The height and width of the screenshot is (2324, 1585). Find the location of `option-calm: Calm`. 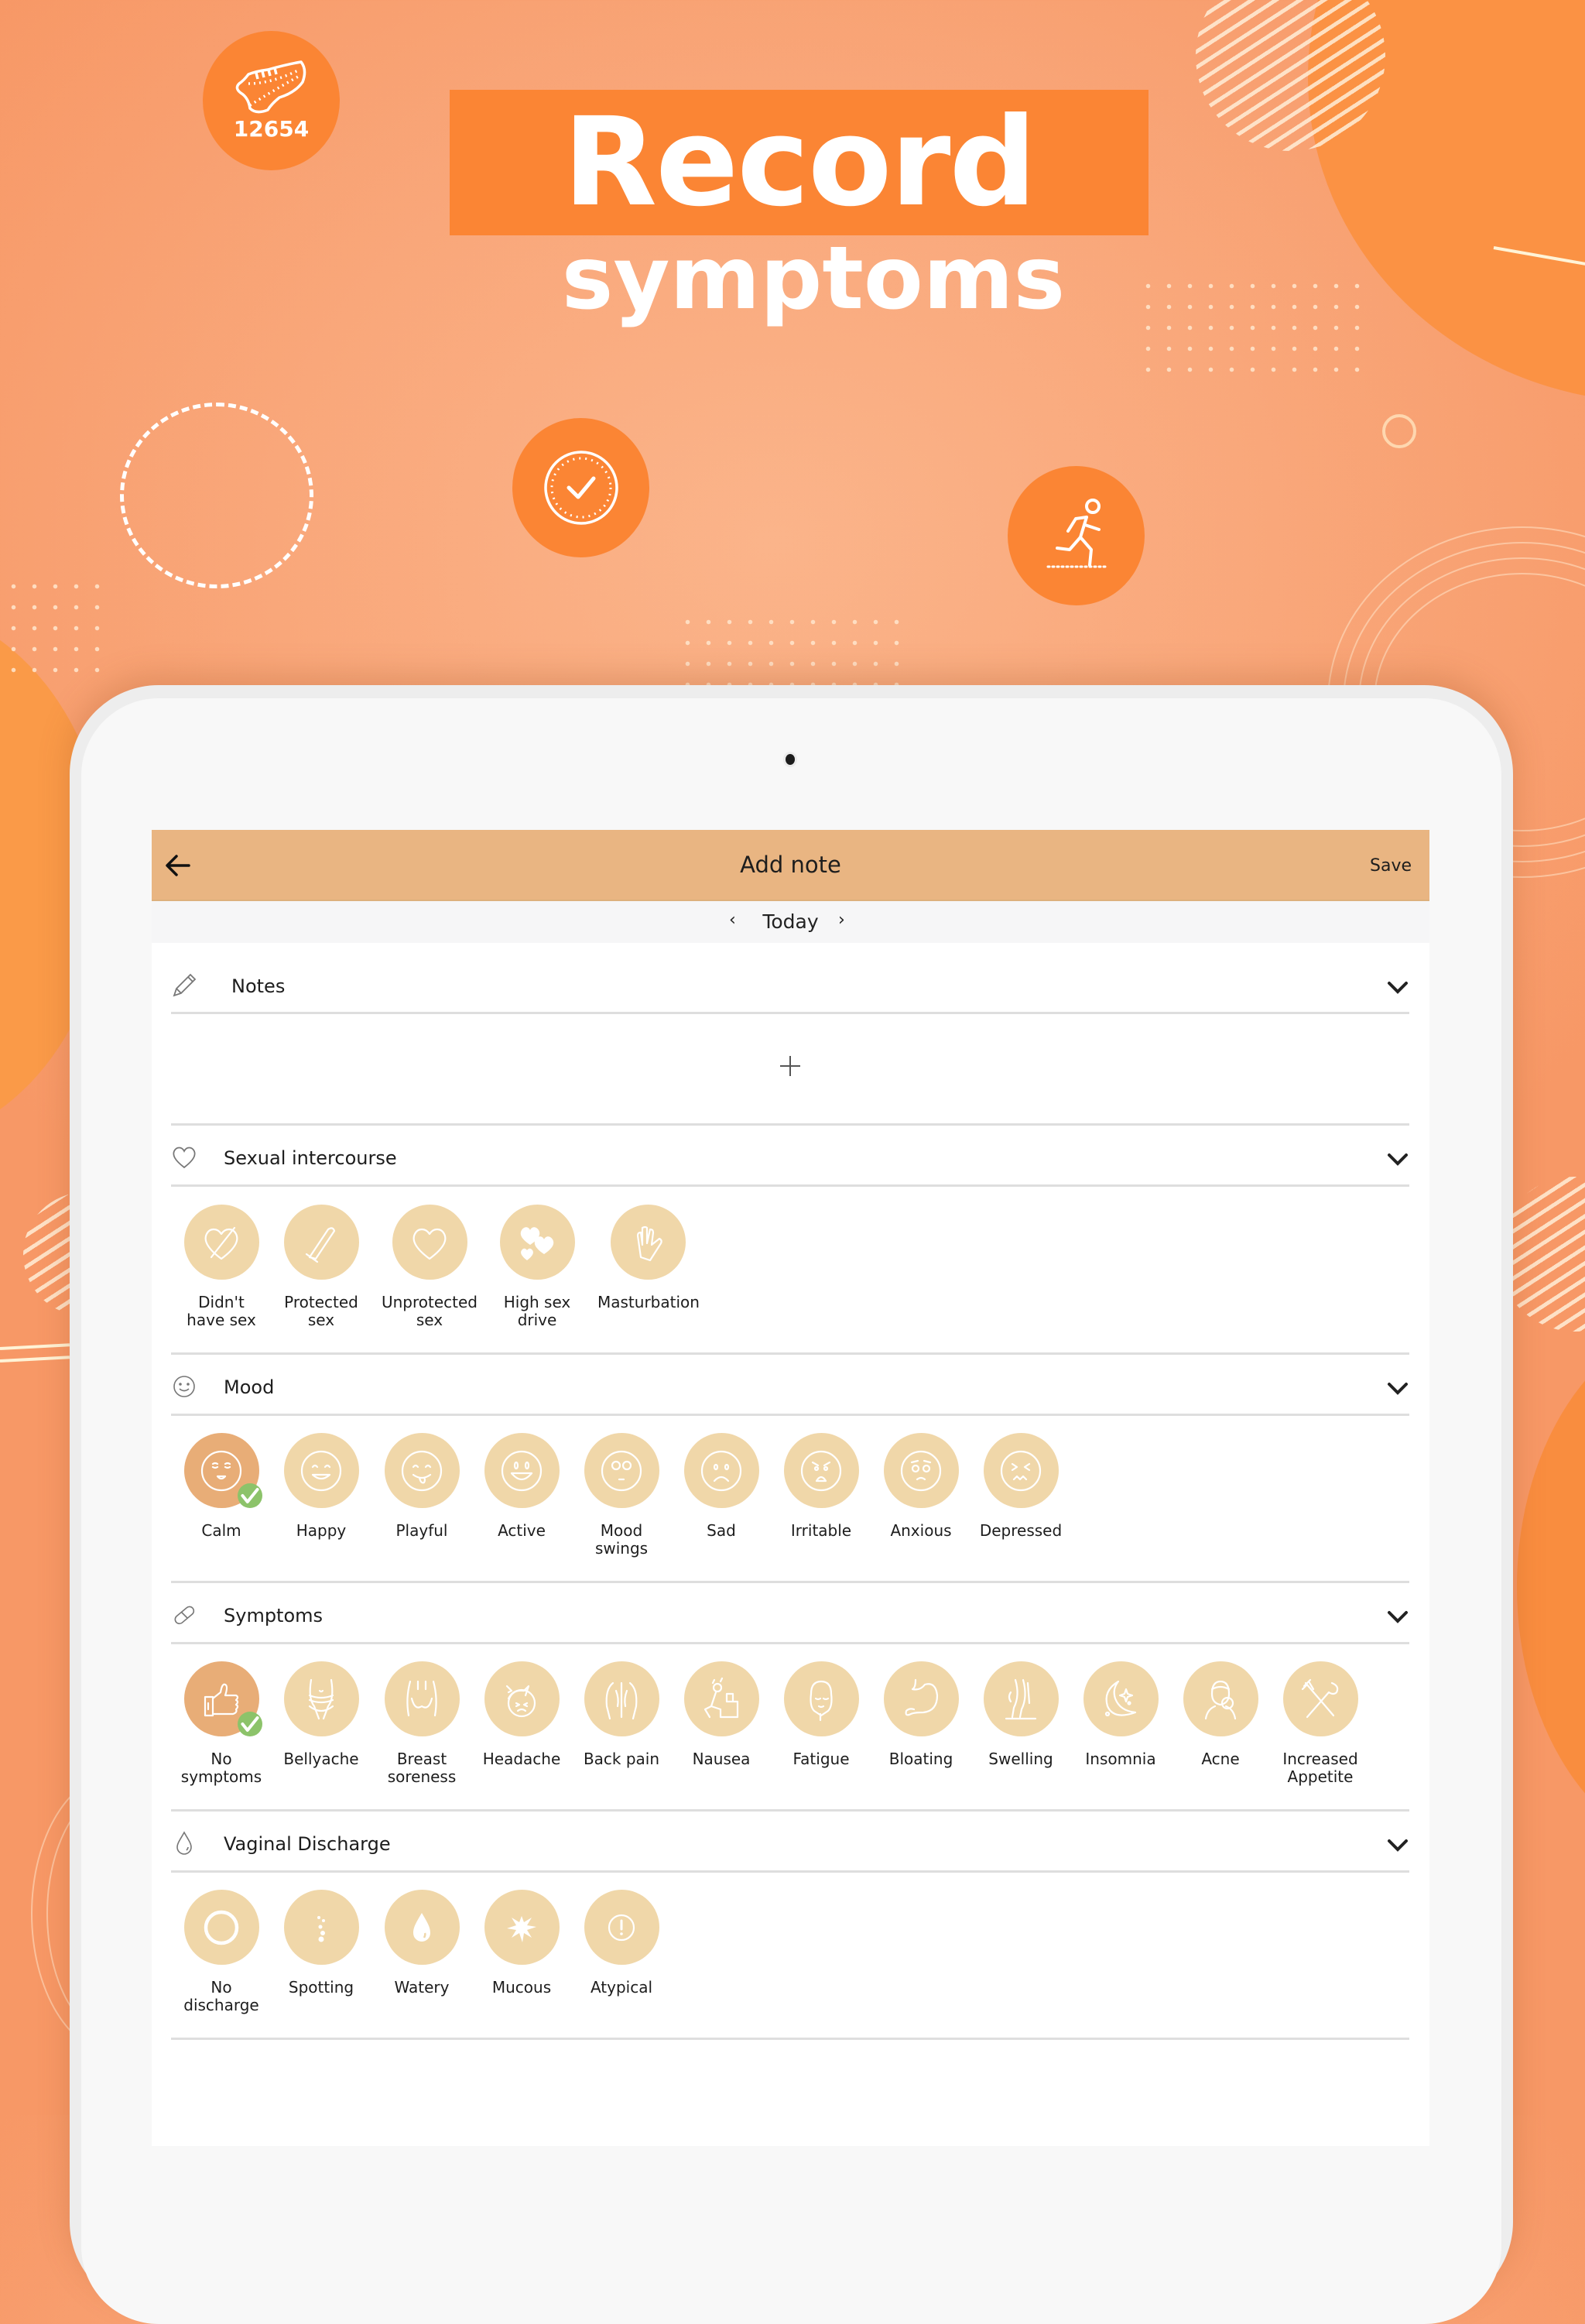

option-calm: Calm is located at coordinates (221, 1486).